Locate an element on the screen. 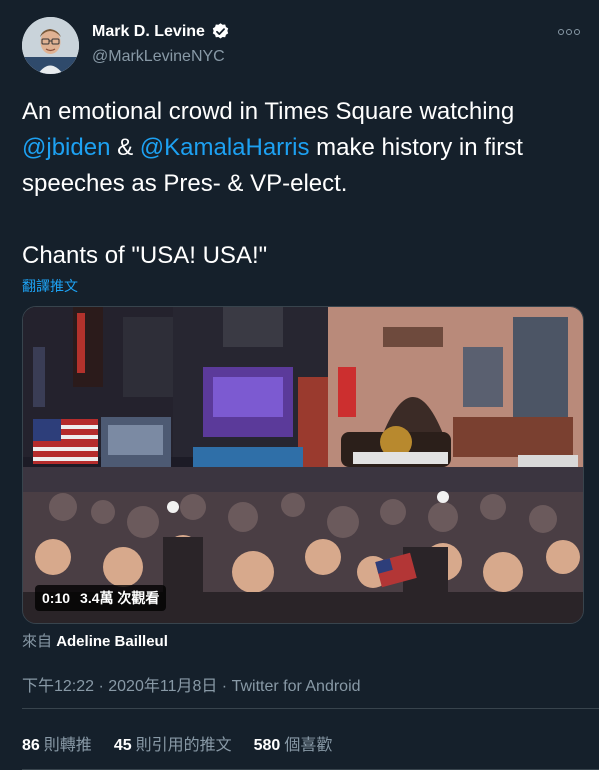 This screenshot has width=599, height=770. verified-badge-icon is located at coordinates (220, 31).